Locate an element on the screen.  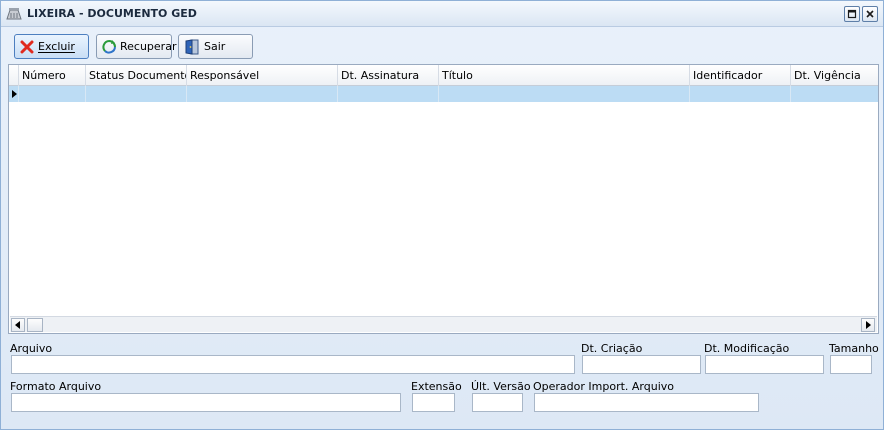
column-header-status: Status Documento G is located at coordinates (136, 75).